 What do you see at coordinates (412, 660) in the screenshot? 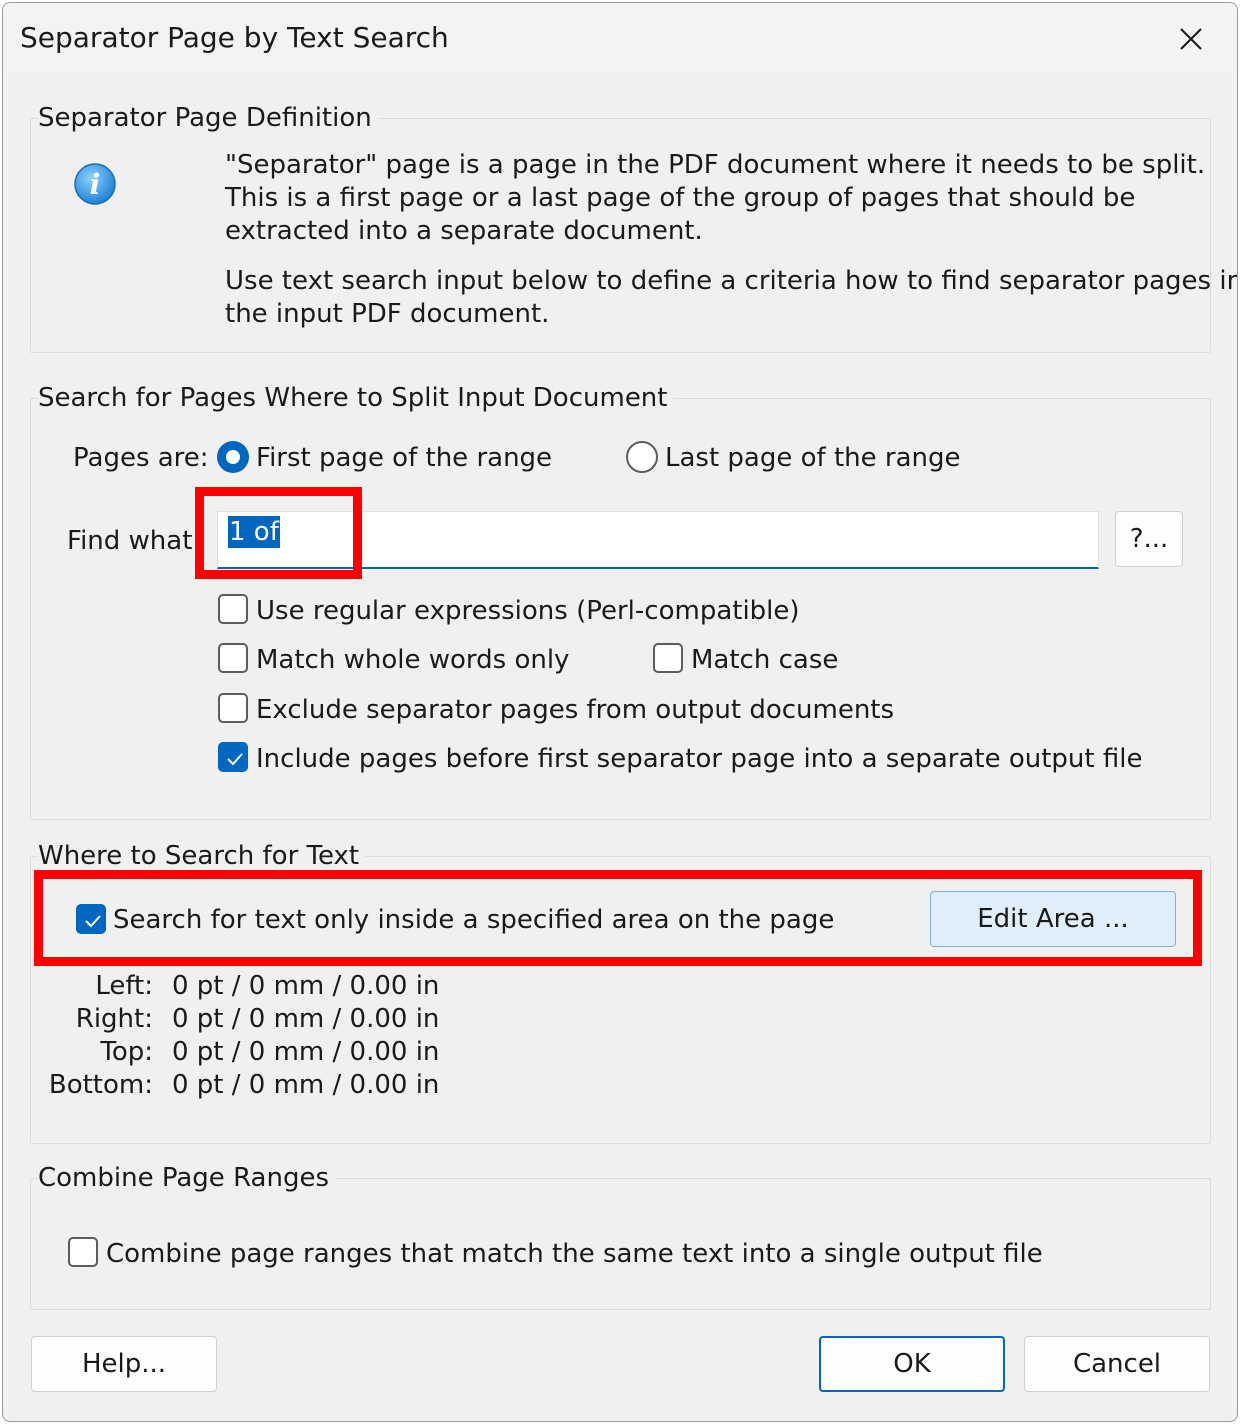
I see `whole-words-label: Match whole words only` at bounding box center [412, 660].